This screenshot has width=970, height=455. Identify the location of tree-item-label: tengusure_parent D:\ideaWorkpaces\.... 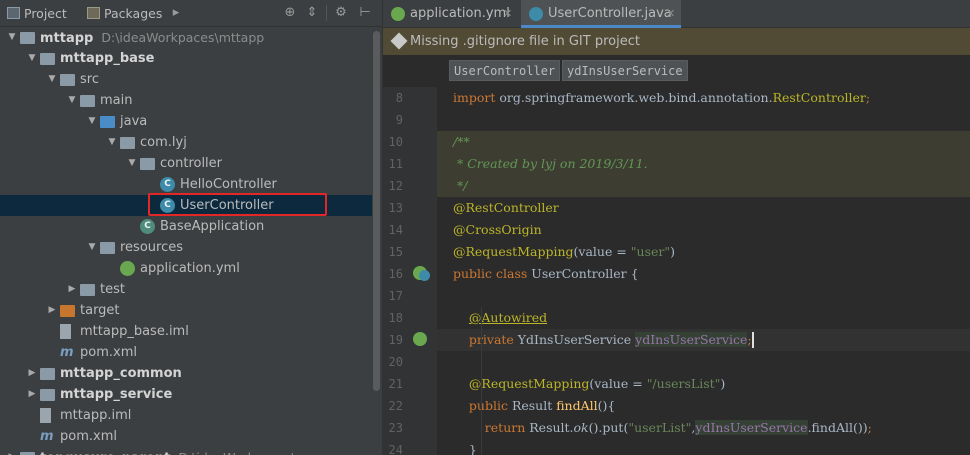
(174, 451).